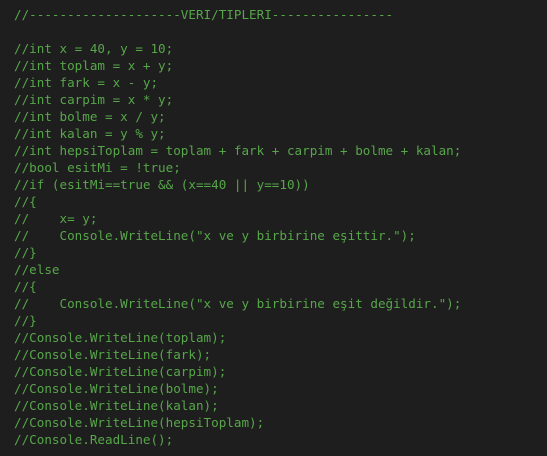 The image size is (547, 456). What do you see at coordinates (162, 184) in the screenshot?
I see `code-line-11: //if (esitMi==true && (x==40 || y==10))` at bounding box center [162, 184].